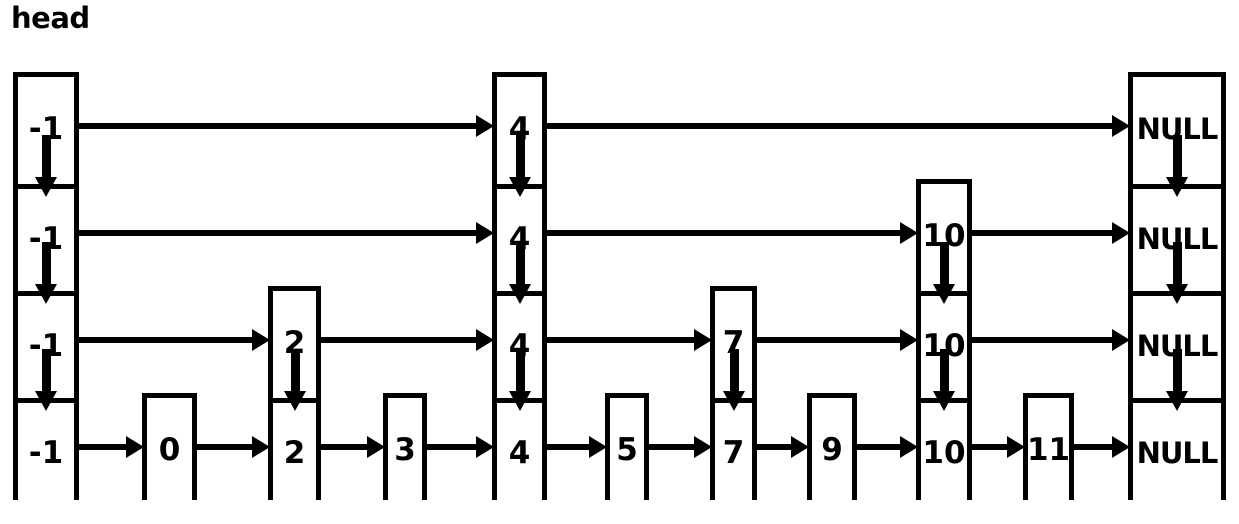 The height and width of the screenshot is (524, 1239). I want to click on node-cell: 9, so click(832, 451).